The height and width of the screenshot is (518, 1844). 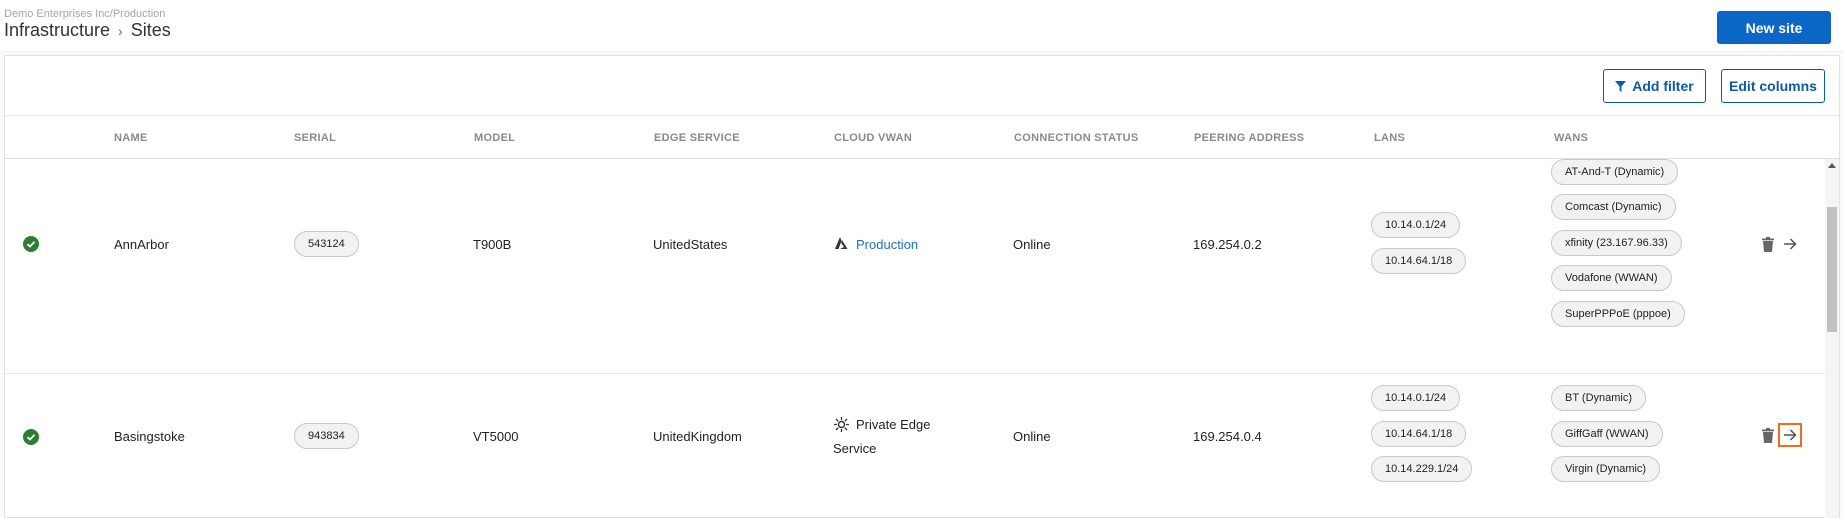 I want to click on cloud-vwan-private-edge: Private Edge, so click(x=893, y=424).